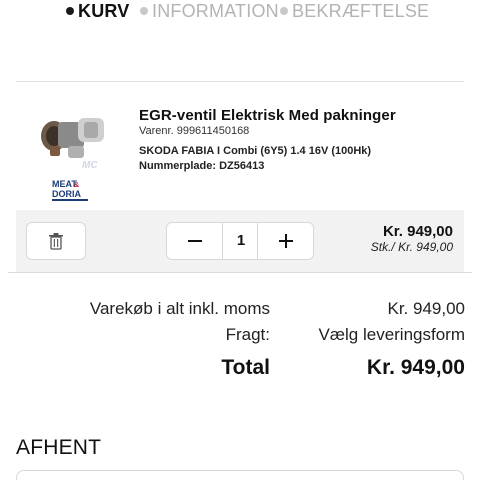 Image resolution: width=480 pixels, height=480 pixels. Describe the element at coordinates (415, 367) in the screenshot. I see `total-value: Kr. 949,00` at that location.